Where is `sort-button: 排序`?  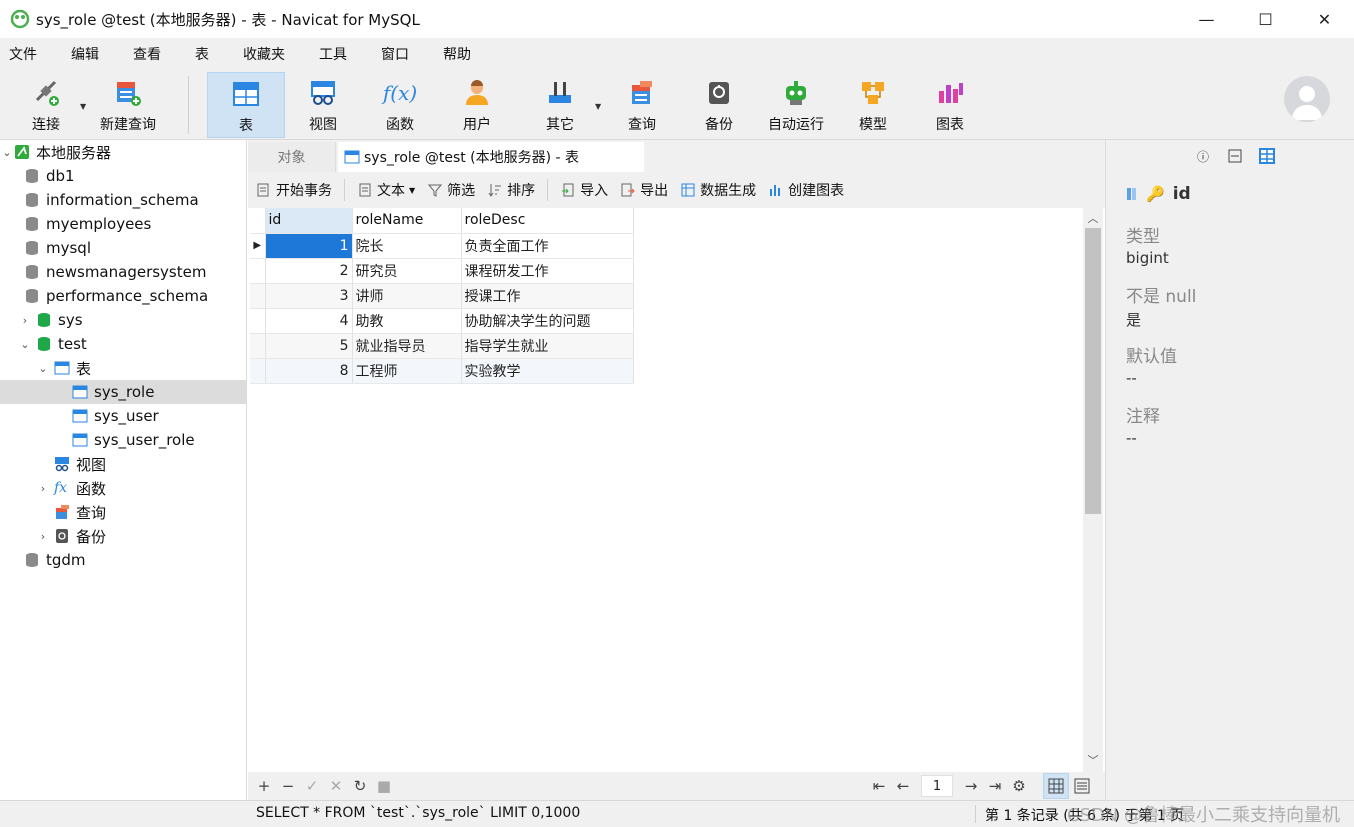 sort-button: 排序 is located at coordinates (511, 190).